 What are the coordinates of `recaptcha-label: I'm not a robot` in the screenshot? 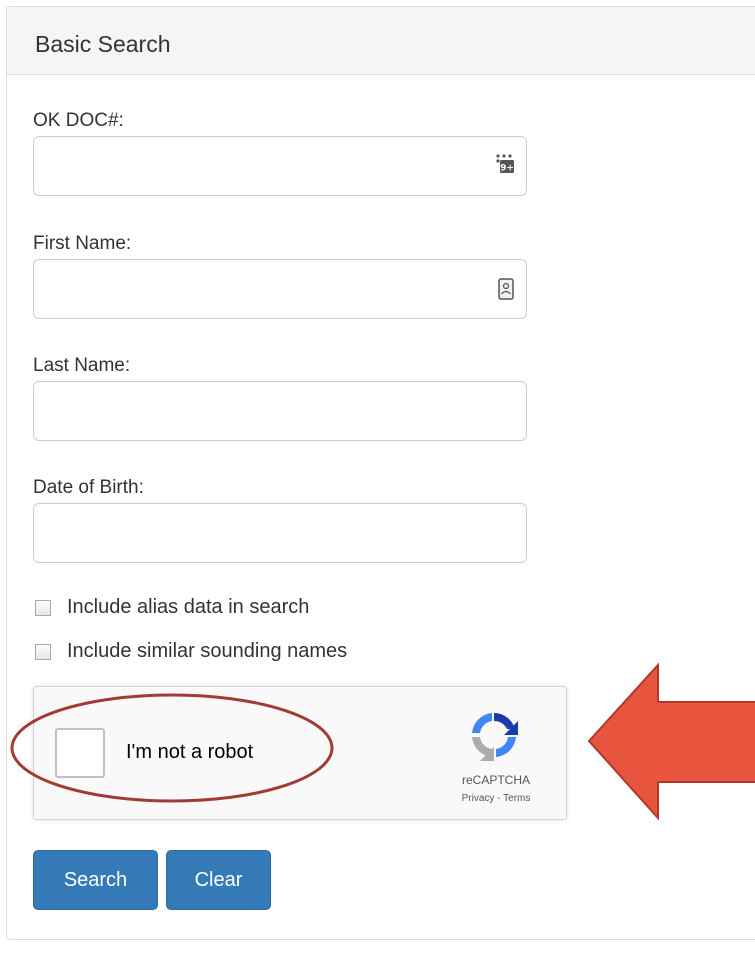 It's located at (189, 752).